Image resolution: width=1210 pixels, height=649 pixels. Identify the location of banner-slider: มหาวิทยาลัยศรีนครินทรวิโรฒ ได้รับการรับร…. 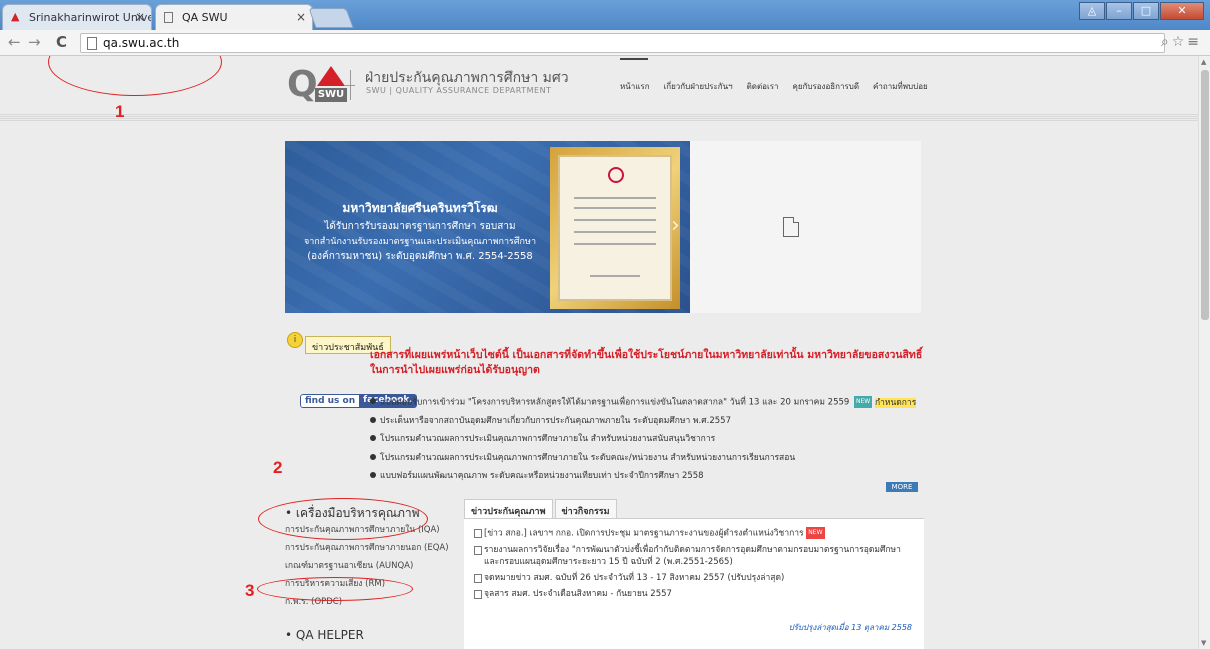
(603, 227).